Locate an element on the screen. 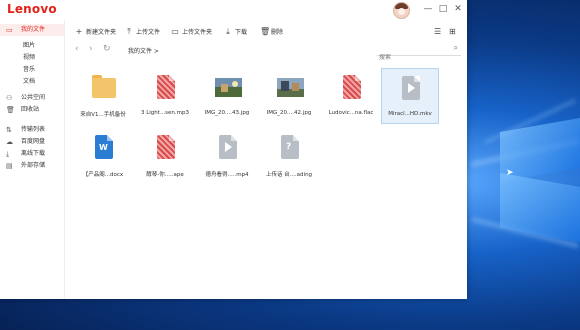 The width and height of the screenshot is (580, 330). storage-icon: ▤ is located at coordinates (9, 166).